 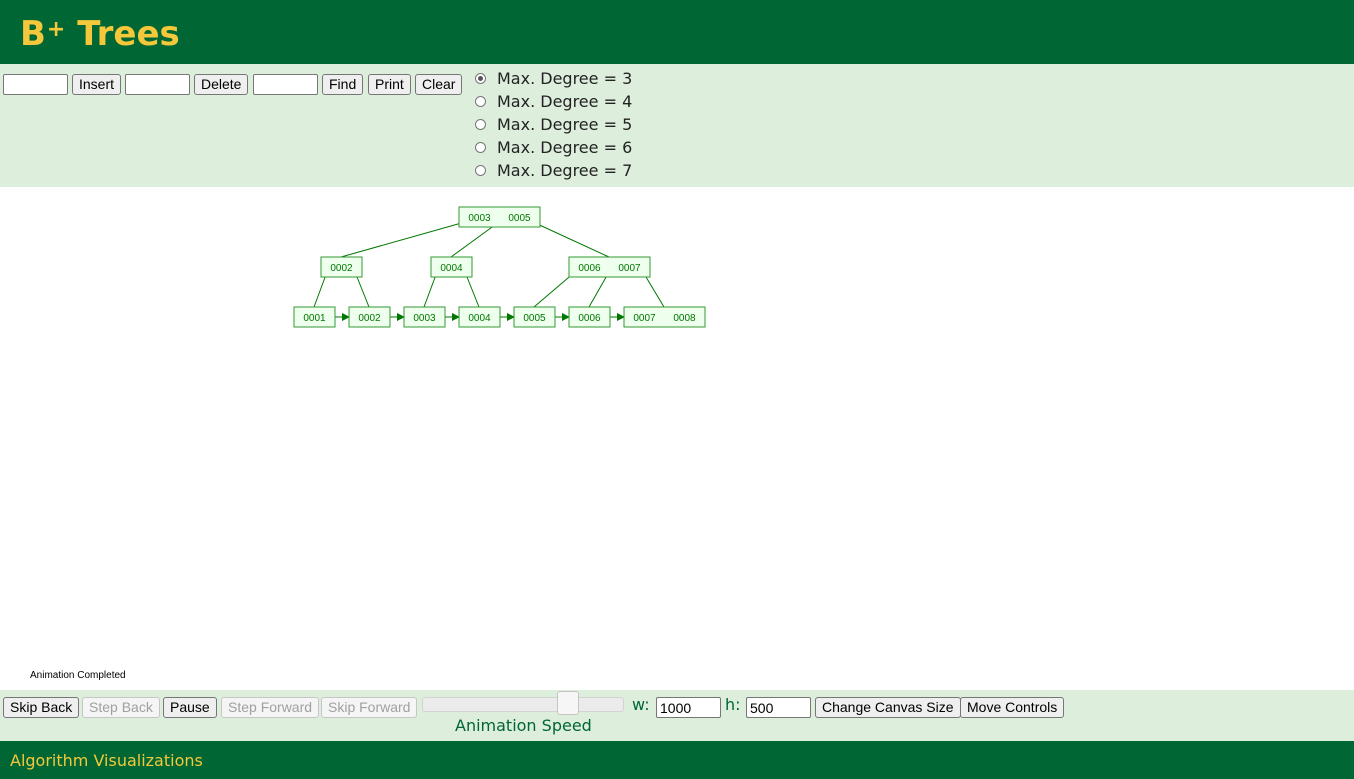 I want to click on degree-4-radio, so click(x=480, y=101).